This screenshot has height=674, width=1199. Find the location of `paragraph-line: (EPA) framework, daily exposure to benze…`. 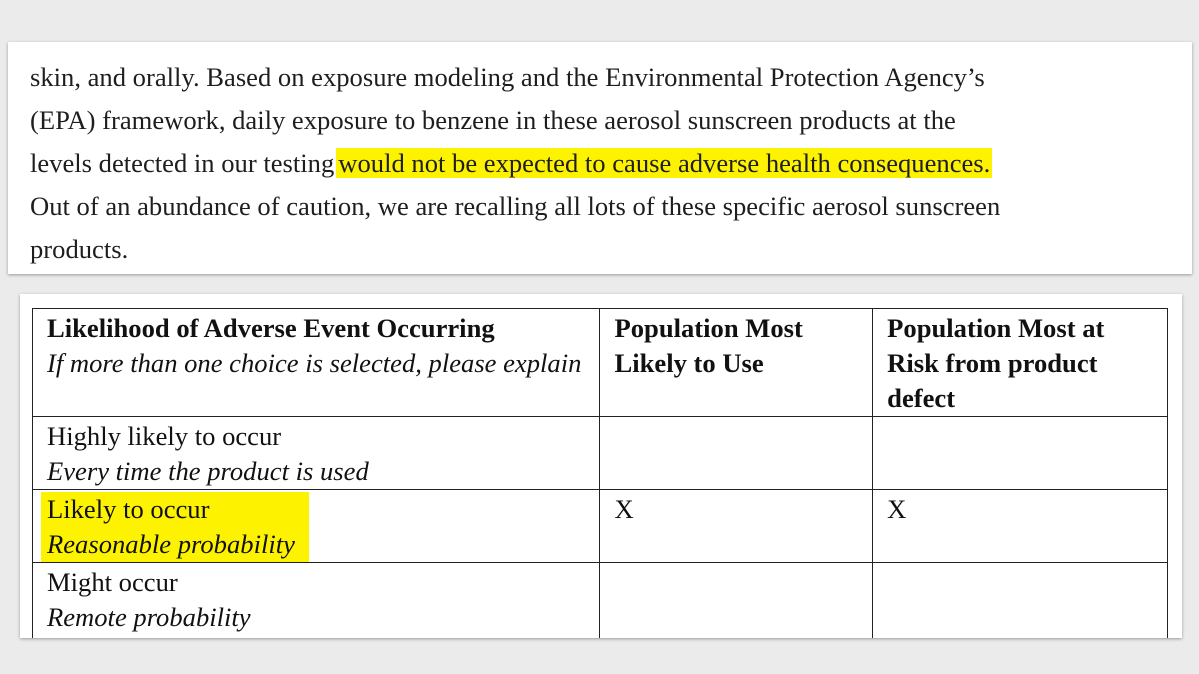

paragraph-line: (EPA) framework, daily exposure to benze… is located at coordinates (493, 120).